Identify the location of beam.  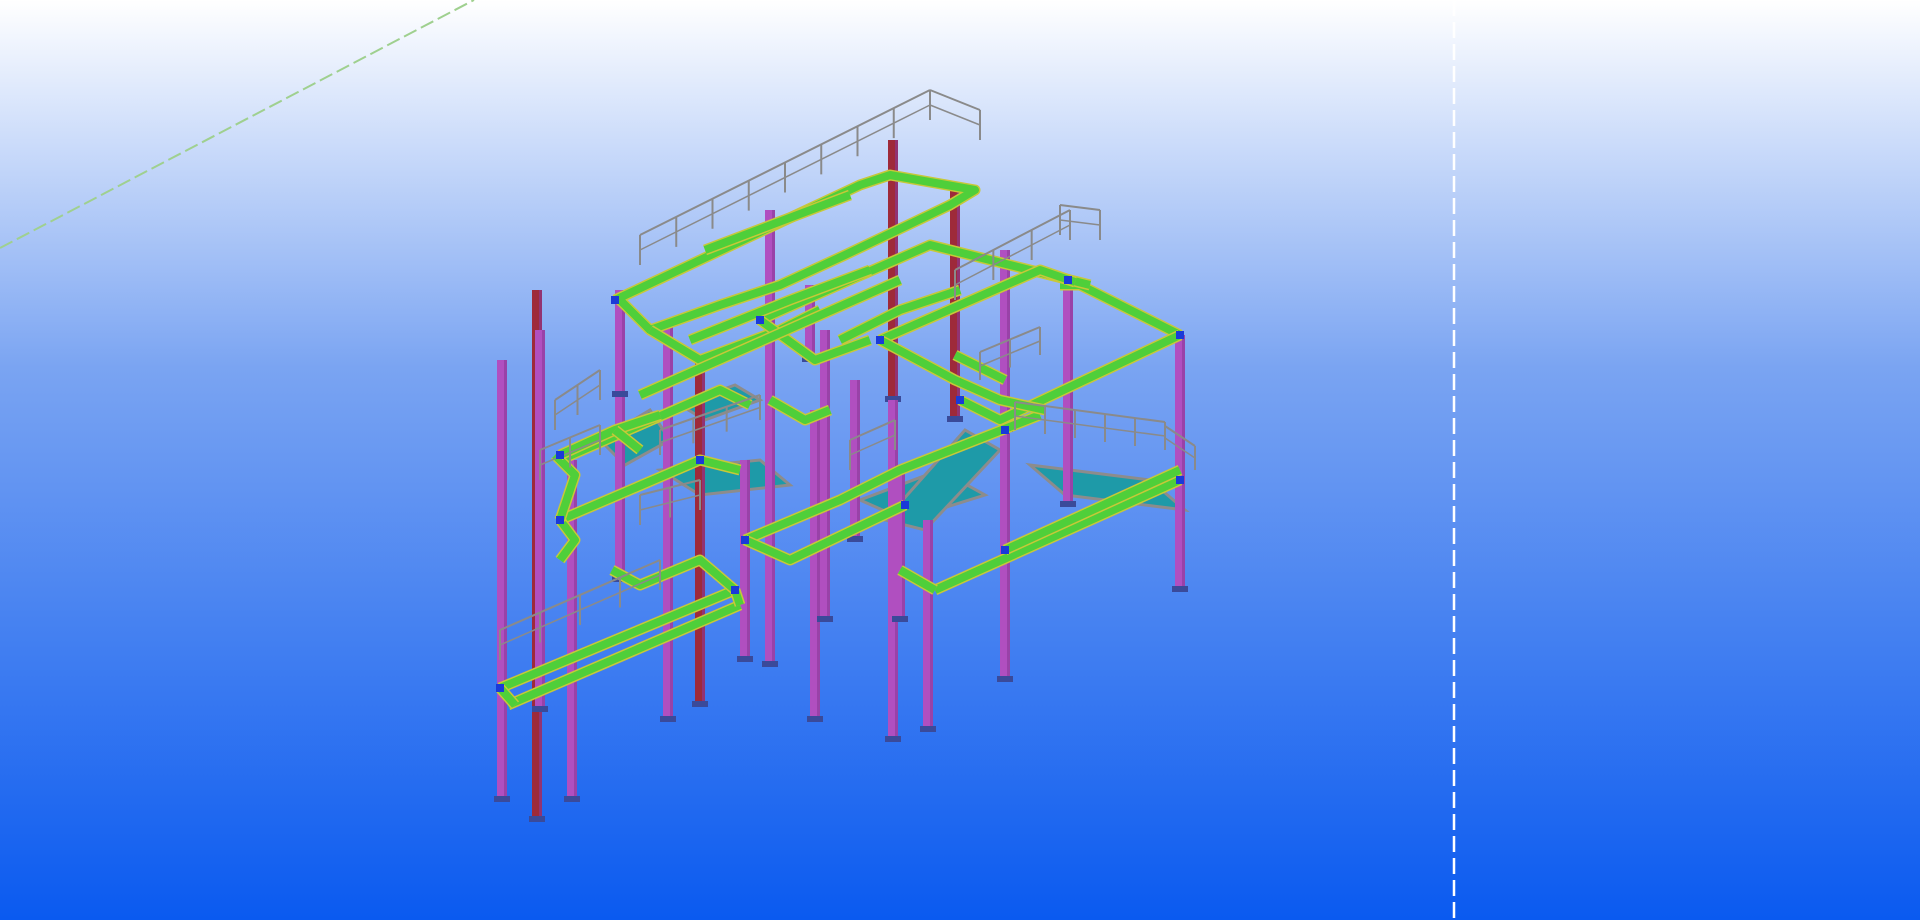
(777, 222).